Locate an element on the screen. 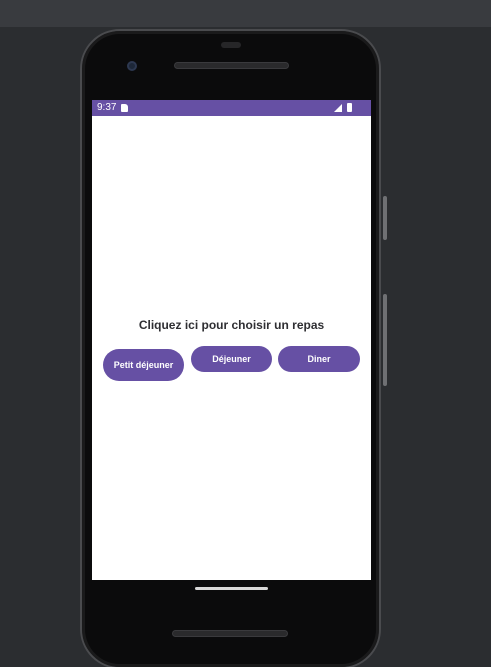  earpiece-speaker is located at coordinates (231, 65).